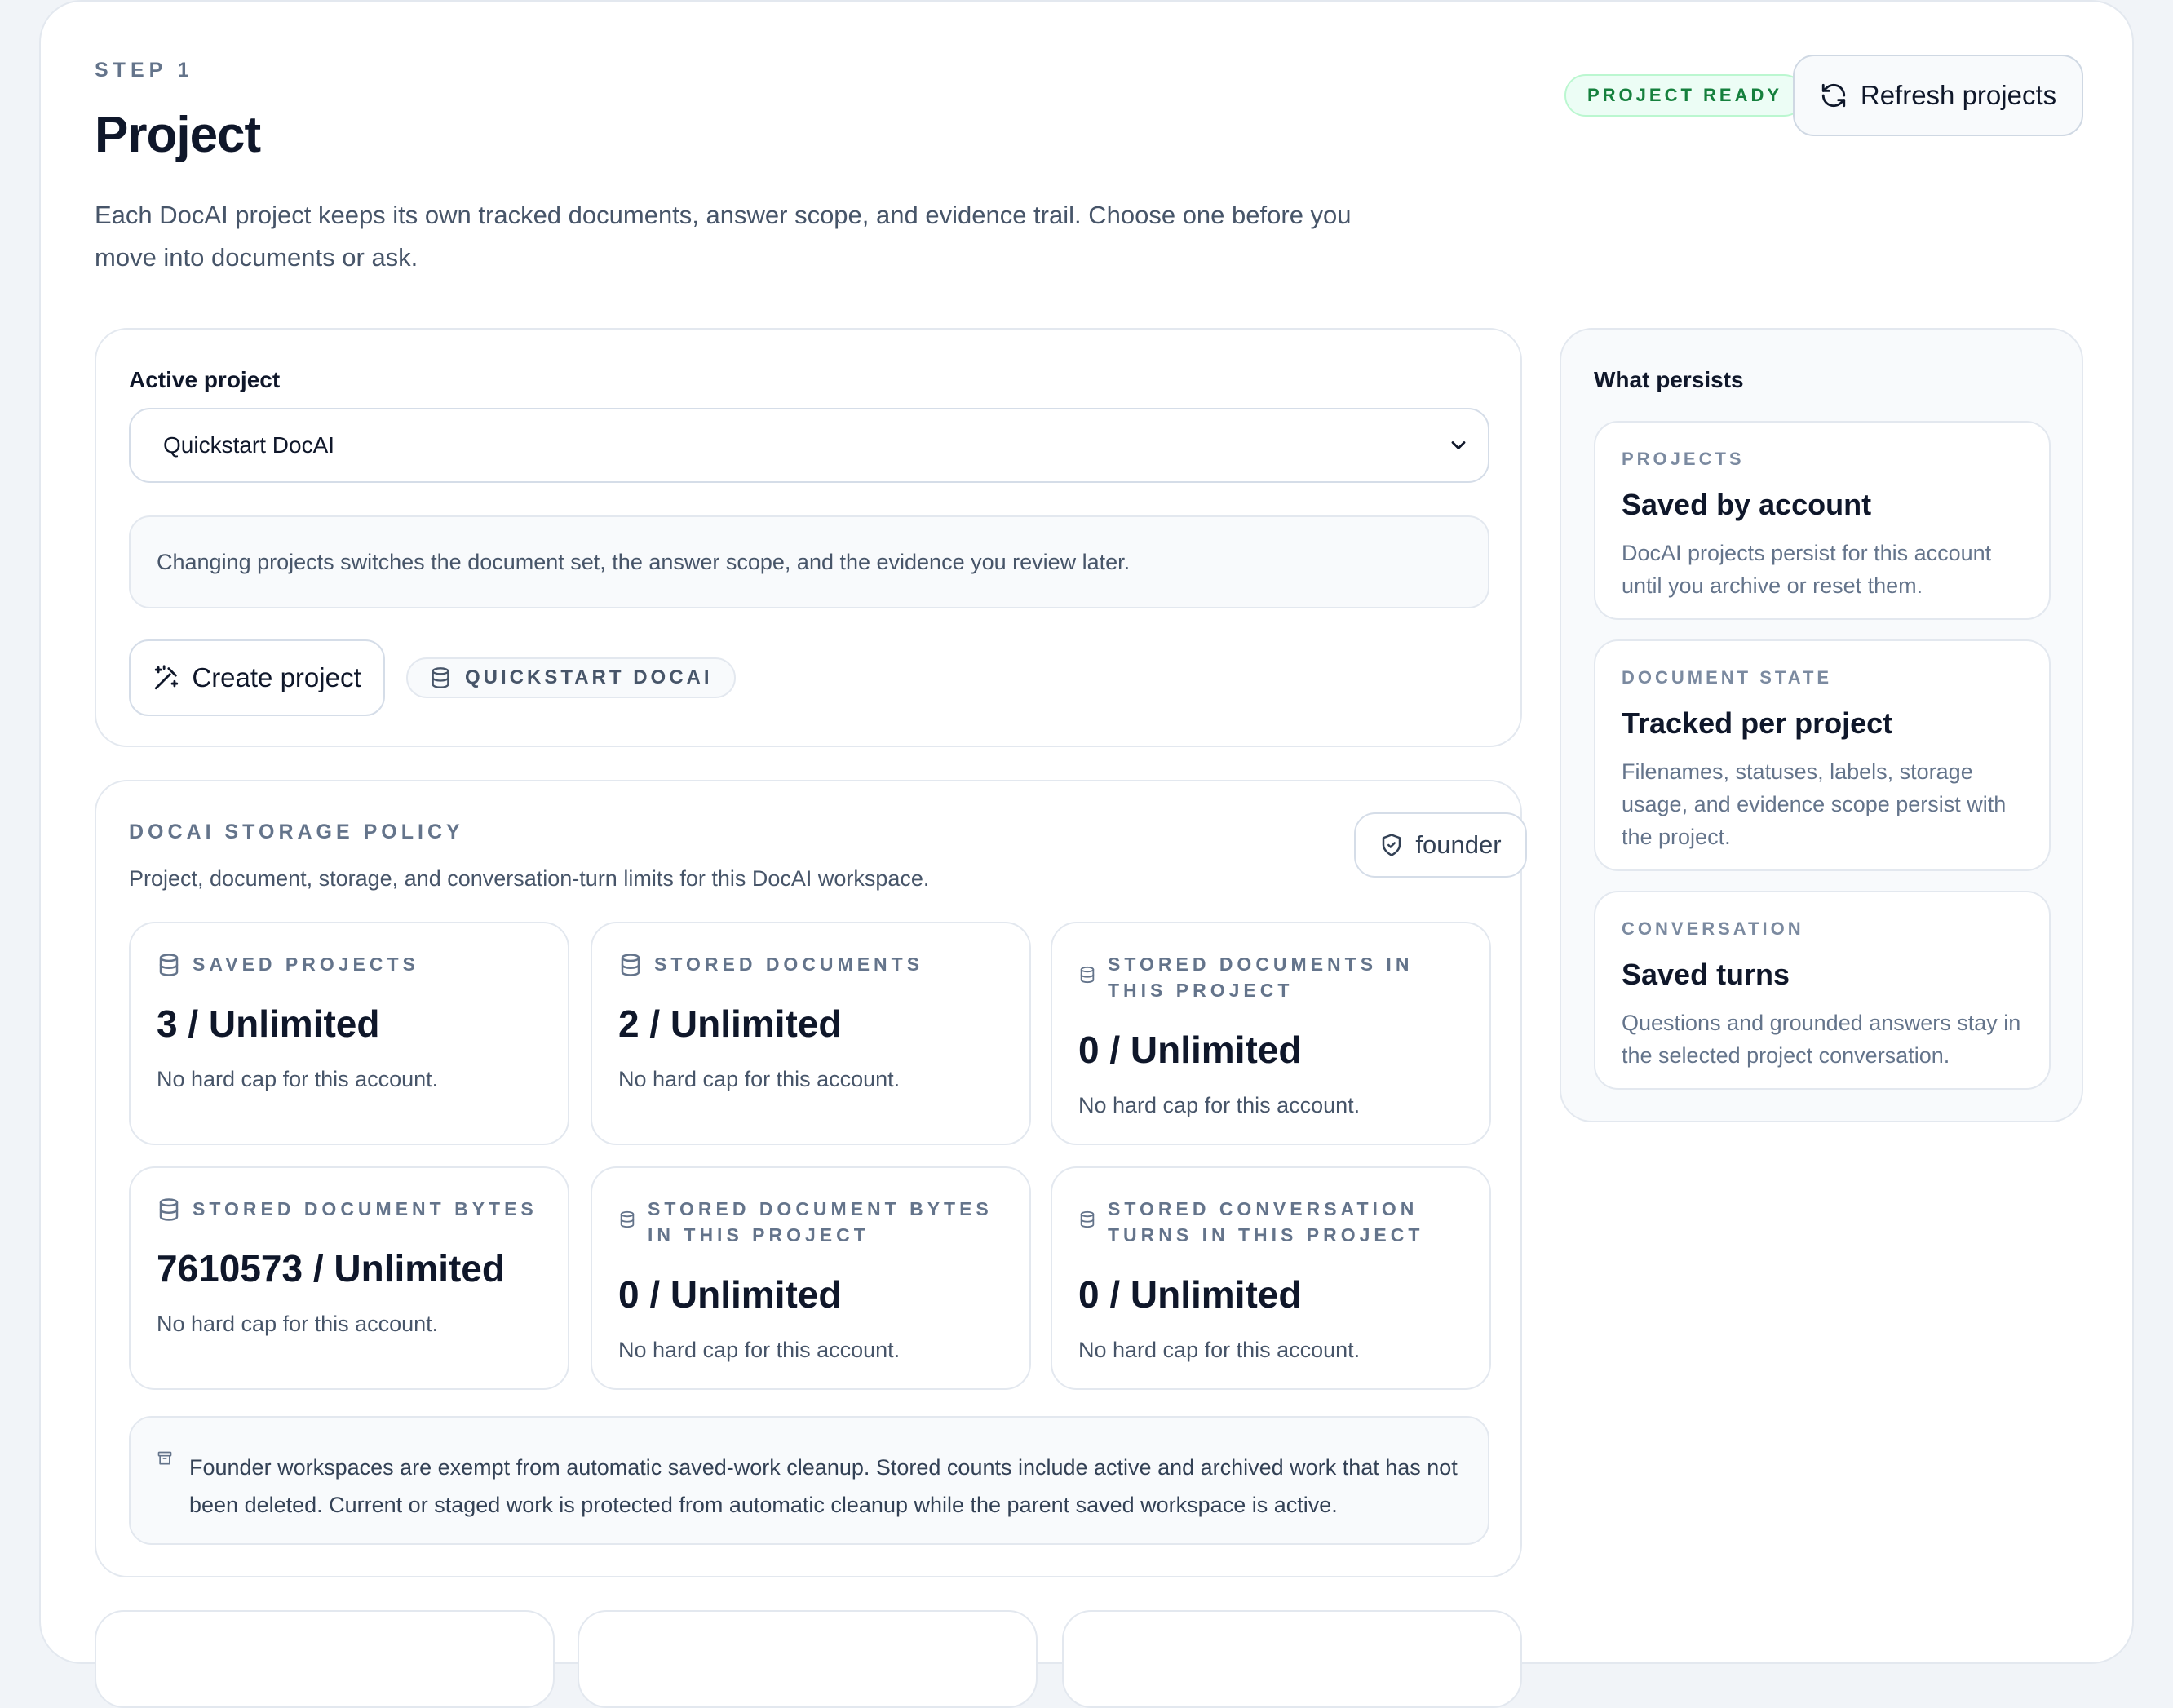 This screenshot has width=2173, height=1708. What do you see at coordinates (1458, 445) in the screenshot?
I see `chevron-down-icon` at bounding box center [1458, 445].